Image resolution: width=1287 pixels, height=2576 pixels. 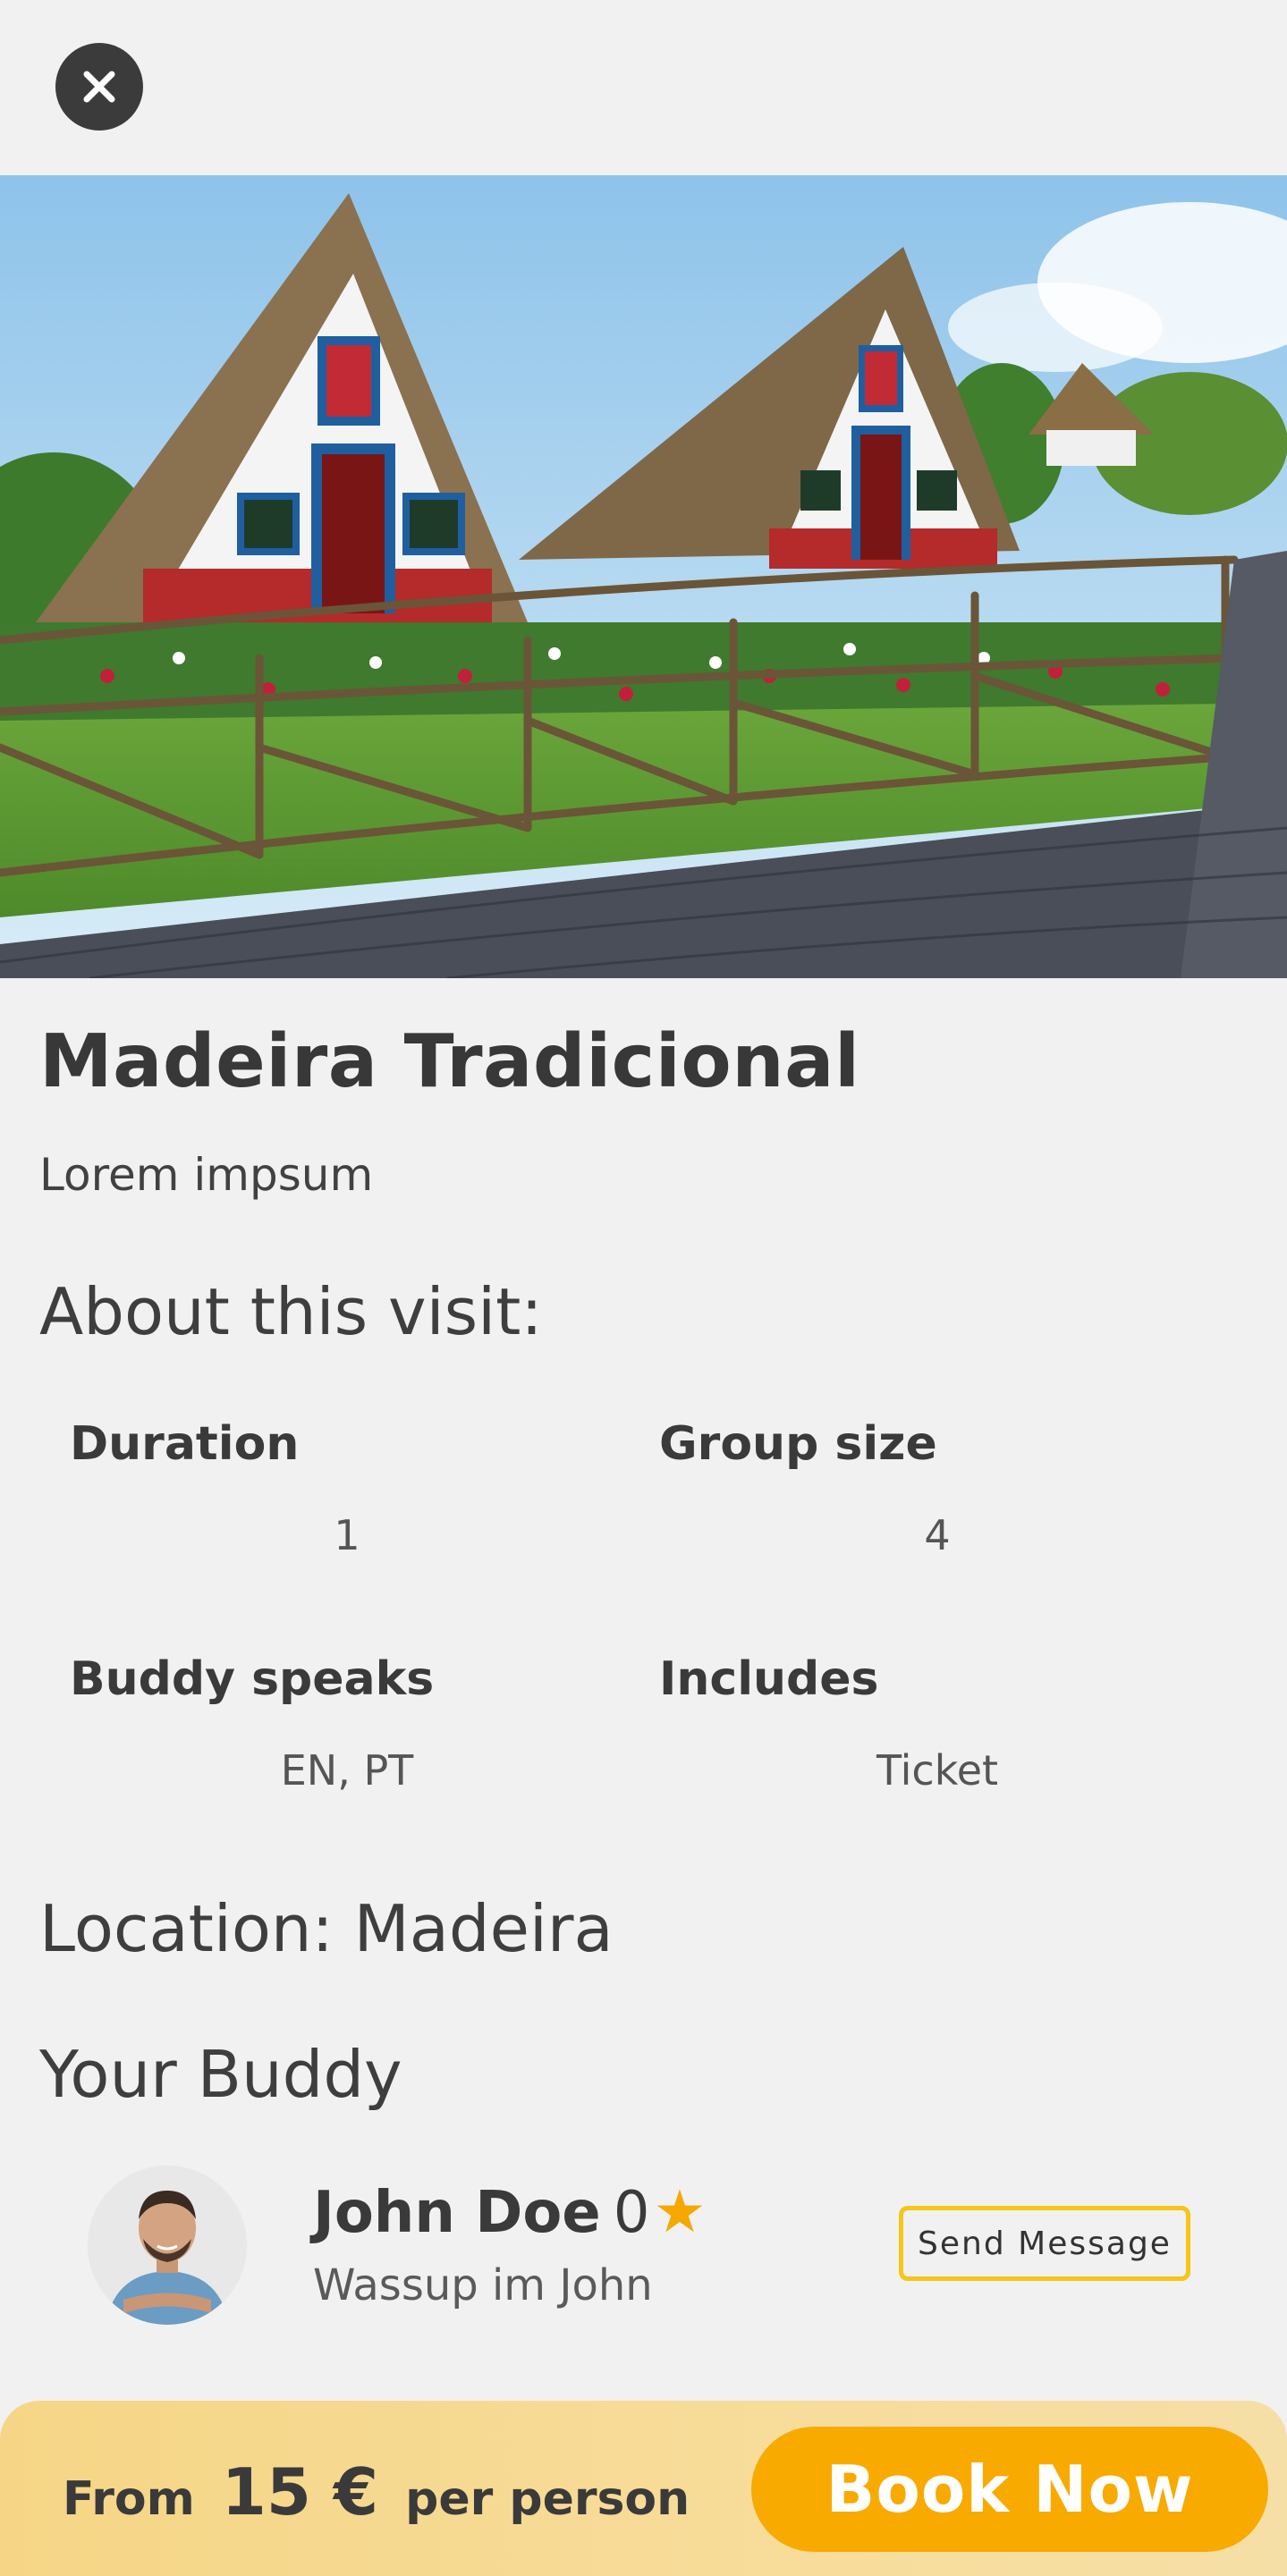 I want to click on price-from-label: From, so click(x=129, y=2499).